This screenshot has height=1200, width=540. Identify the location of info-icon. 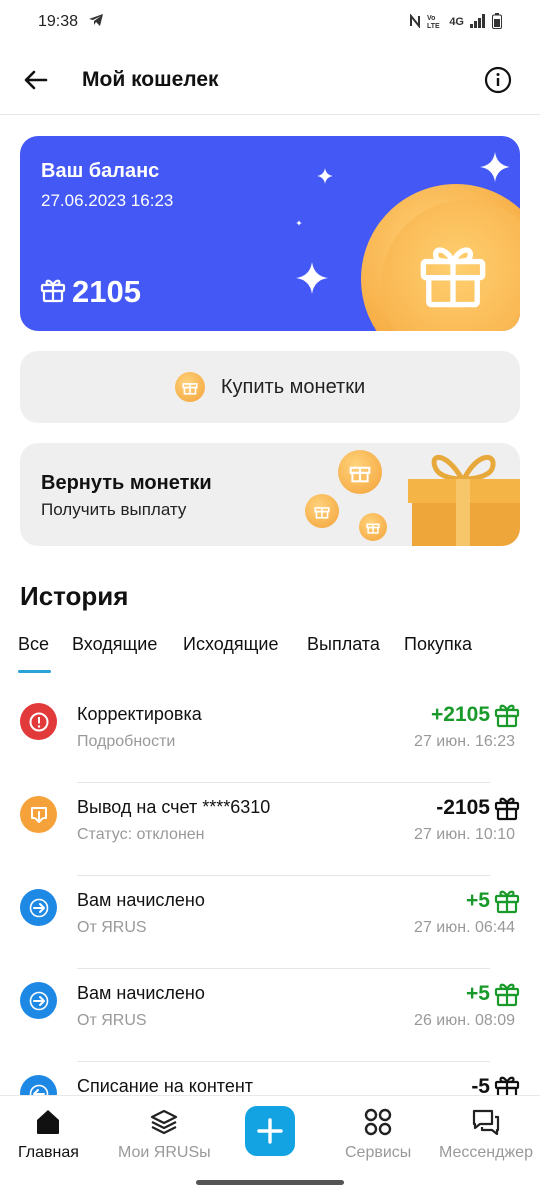
(498, 80).